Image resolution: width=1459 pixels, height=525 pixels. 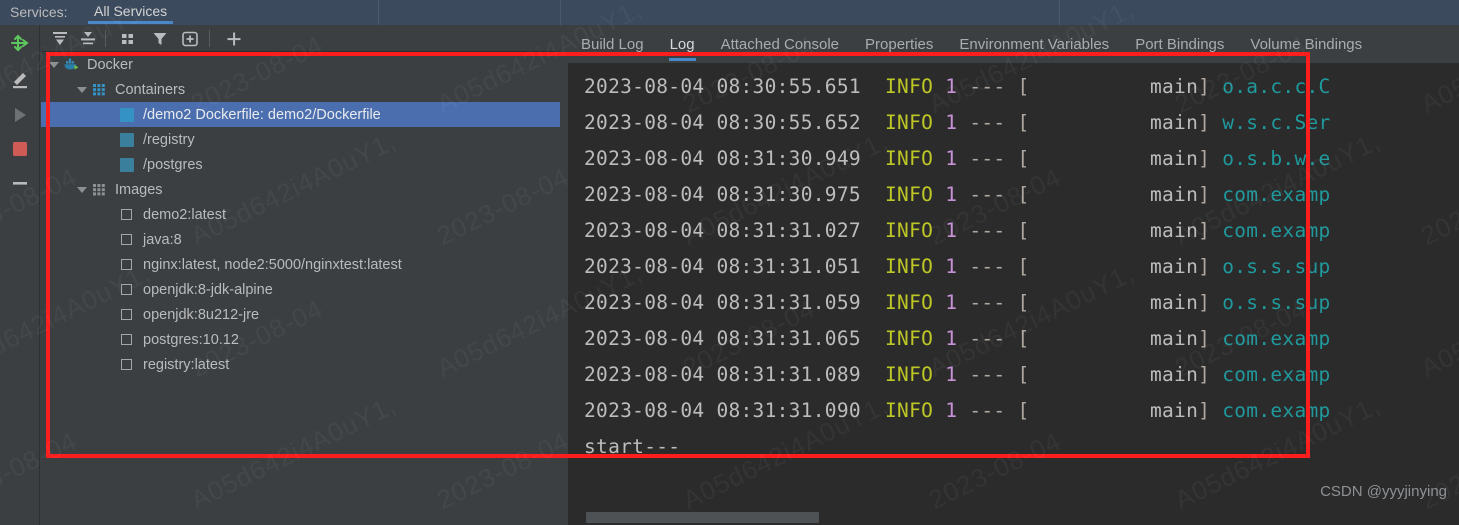 I want to click on log-bracket-open: [, so click(x=1023, y=338).